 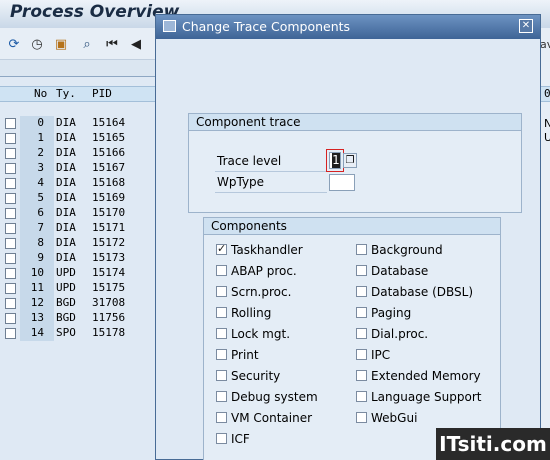 I want to click on table-row: 12 BGD 31708, so click(x=78, y=303).